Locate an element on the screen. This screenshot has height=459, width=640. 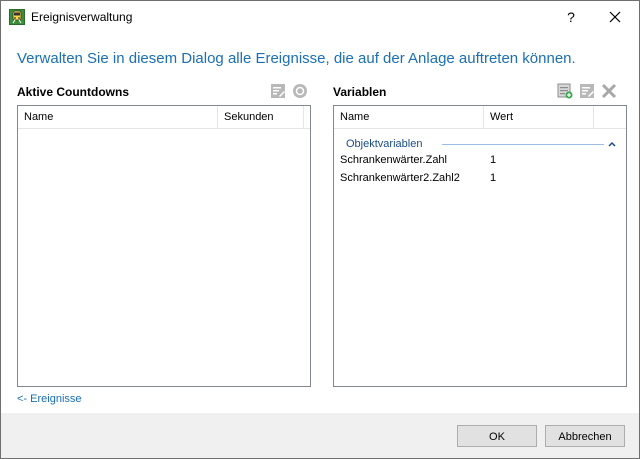
ok-button: OK is located at coordinates (497, 436).